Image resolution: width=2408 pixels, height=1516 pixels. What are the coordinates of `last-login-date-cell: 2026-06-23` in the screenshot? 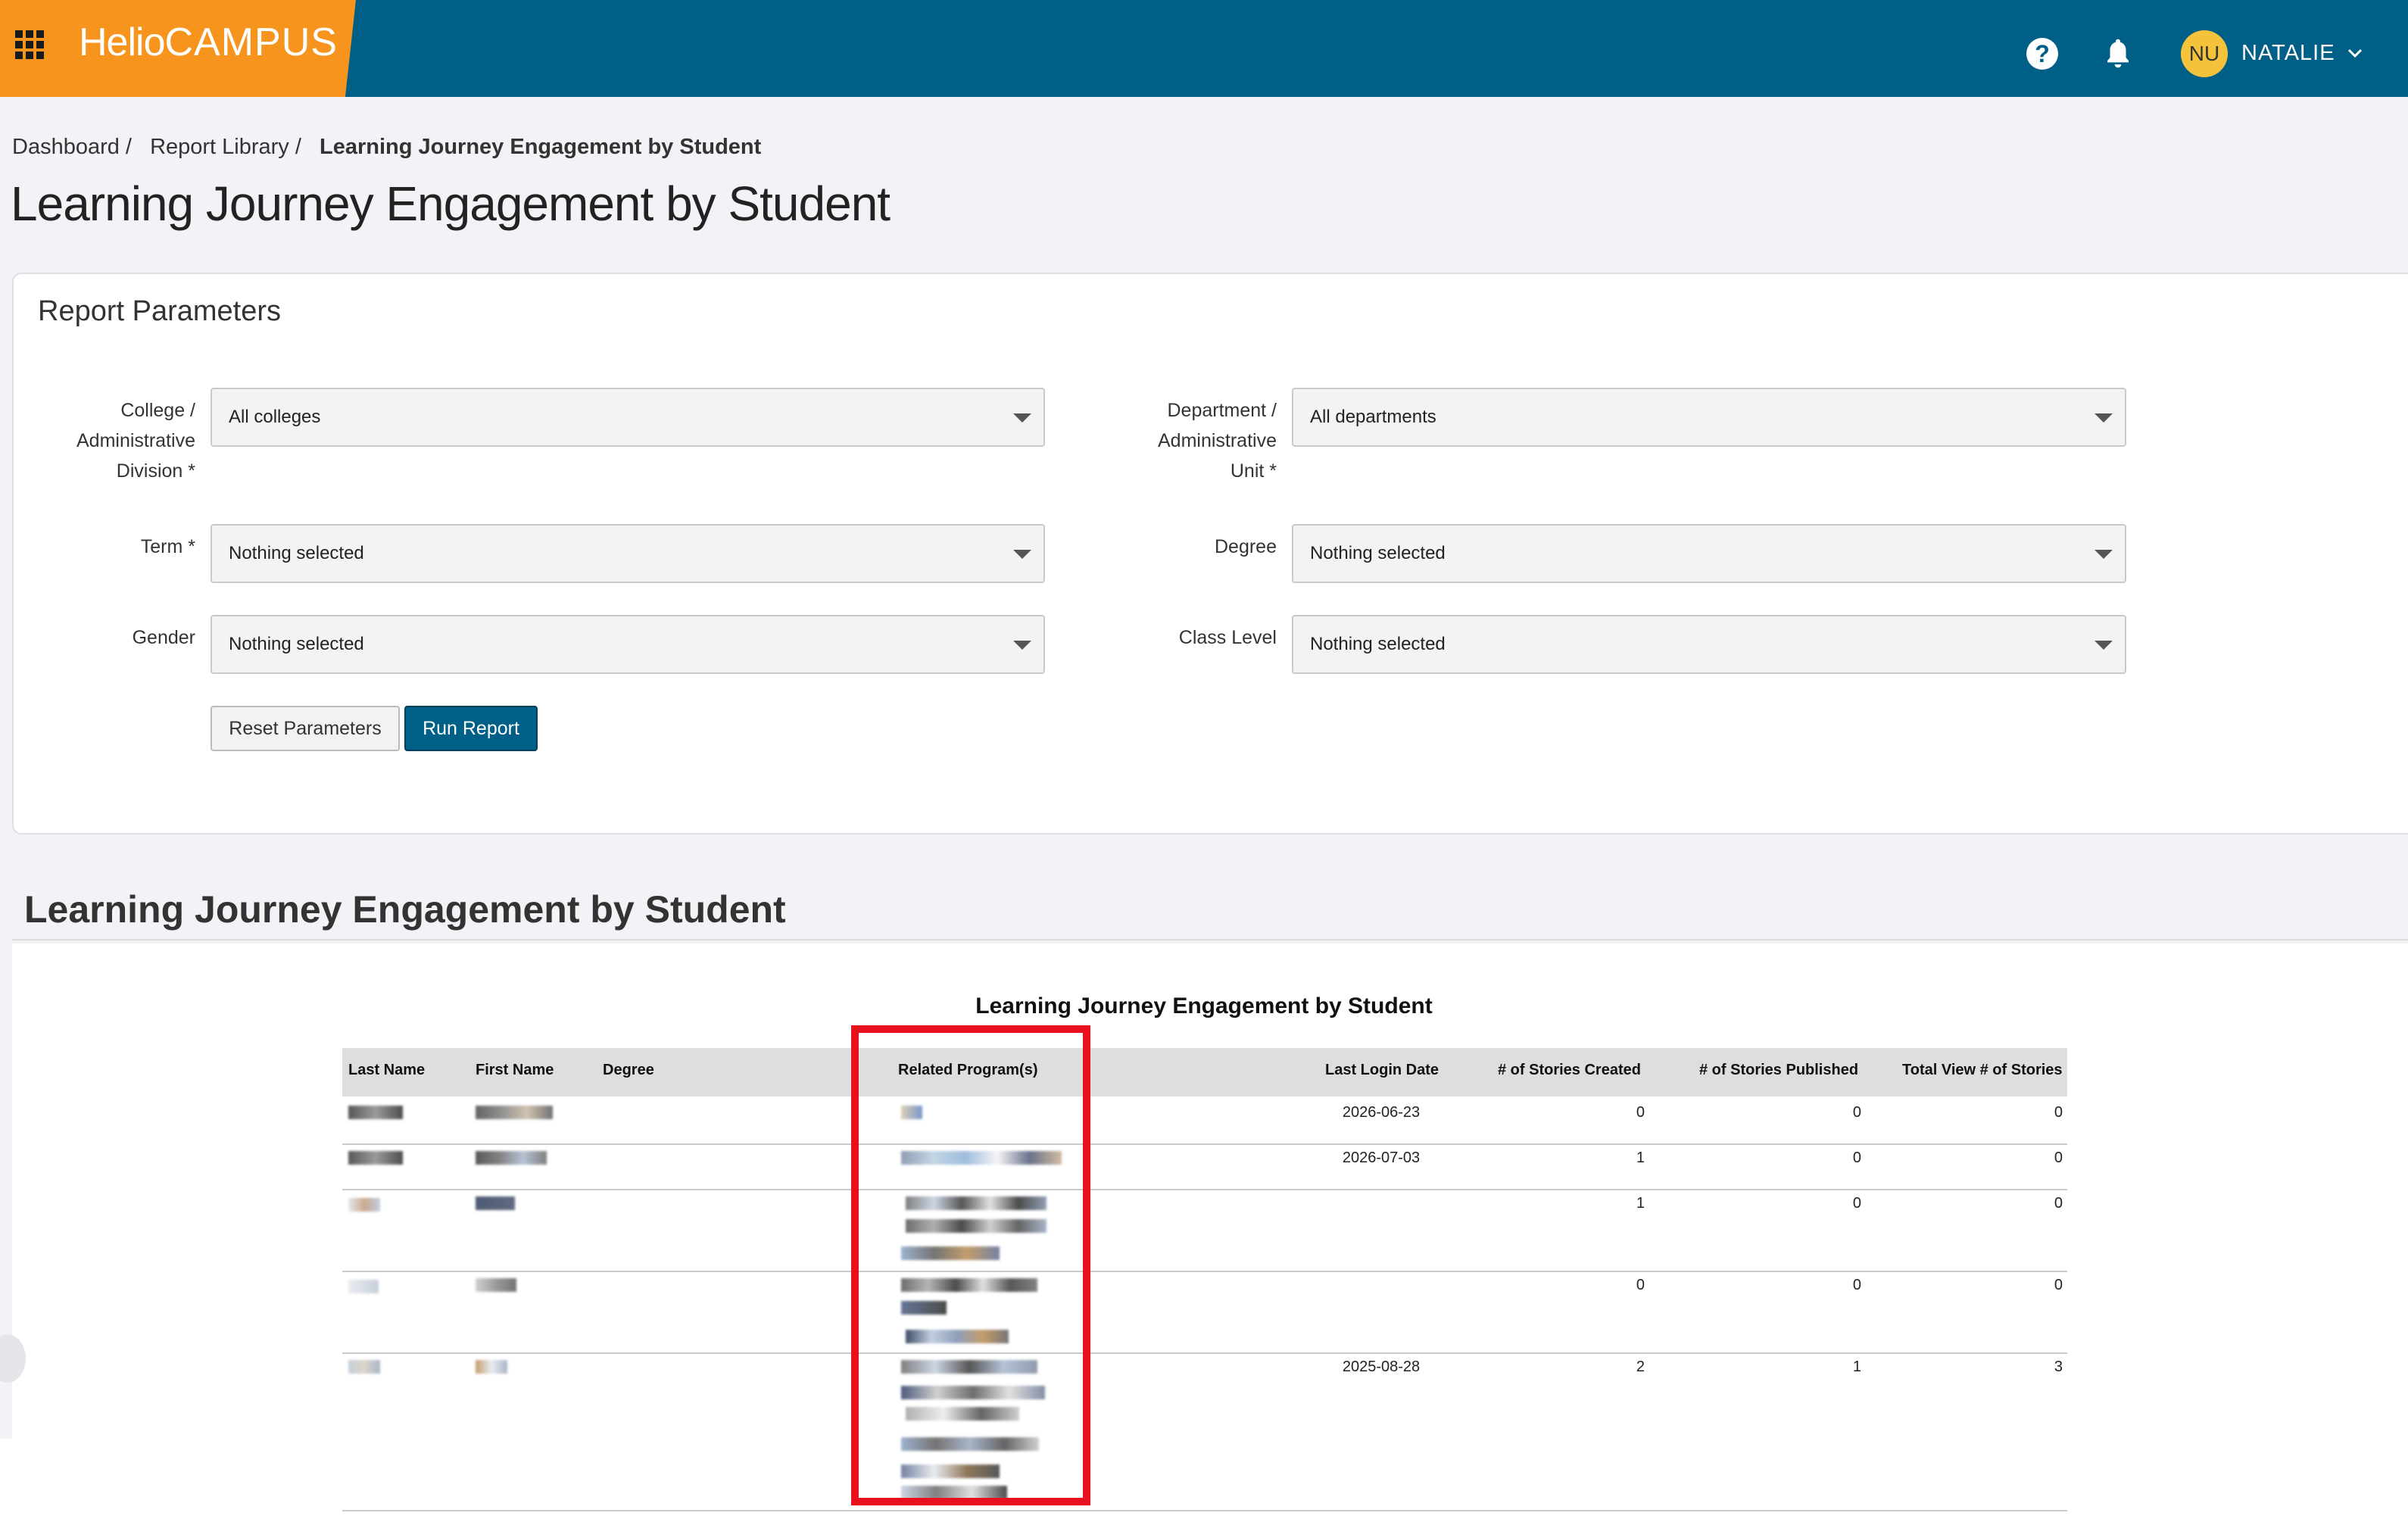 It's located at (1381, 1112).